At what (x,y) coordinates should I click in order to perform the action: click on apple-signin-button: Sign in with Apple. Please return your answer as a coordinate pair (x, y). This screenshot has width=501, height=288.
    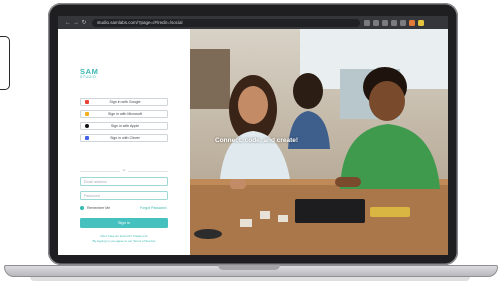
    Looking at the image, I should click on (124, 126).